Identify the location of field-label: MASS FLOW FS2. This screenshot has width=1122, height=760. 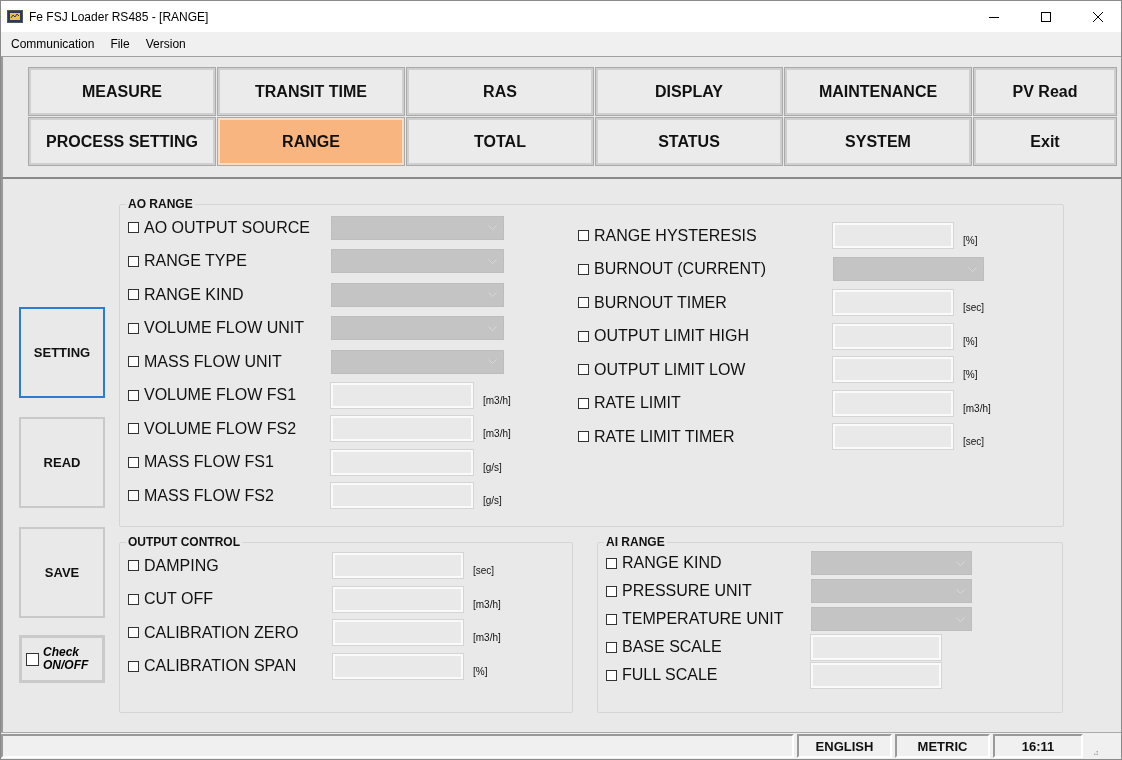
(209, 495).